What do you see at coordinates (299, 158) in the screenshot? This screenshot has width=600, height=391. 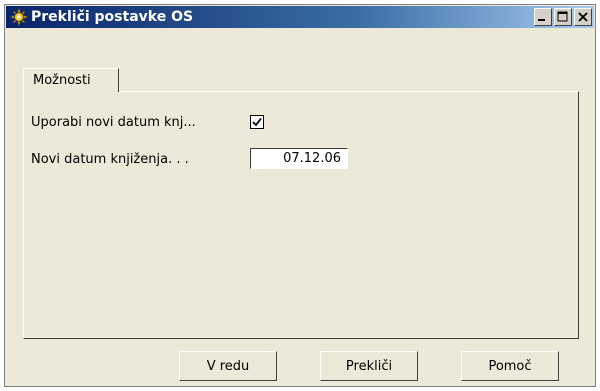 I see `new-date-field: 07.12.06` at bounding box center [299, 158].